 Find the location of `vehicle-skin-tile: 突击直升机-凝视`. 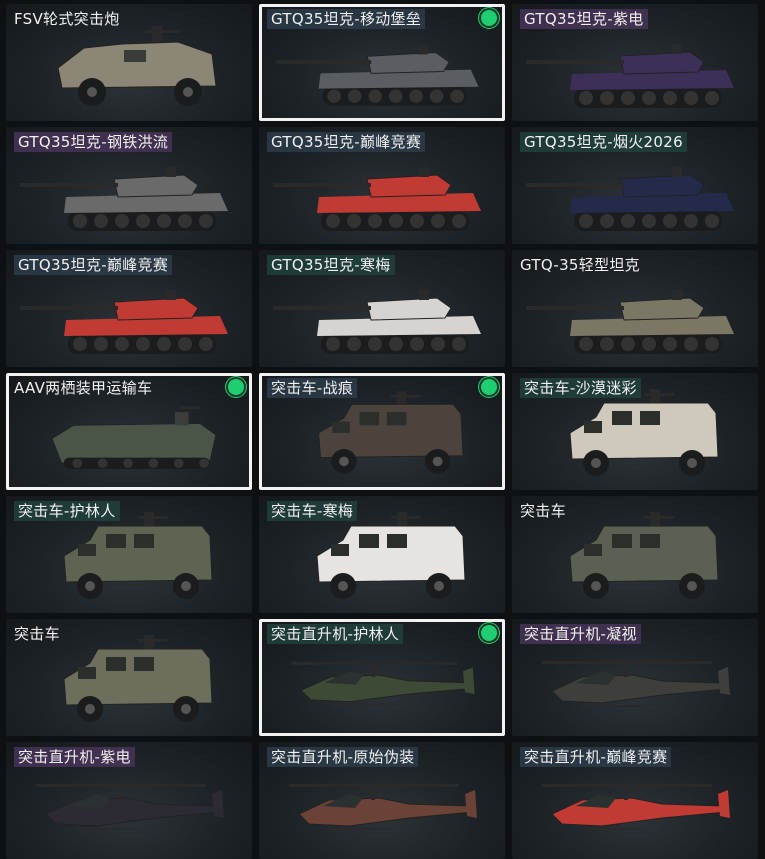

vehicle-skin-tile: 突击直升机-凝视 is located at coordinates (635, 677).